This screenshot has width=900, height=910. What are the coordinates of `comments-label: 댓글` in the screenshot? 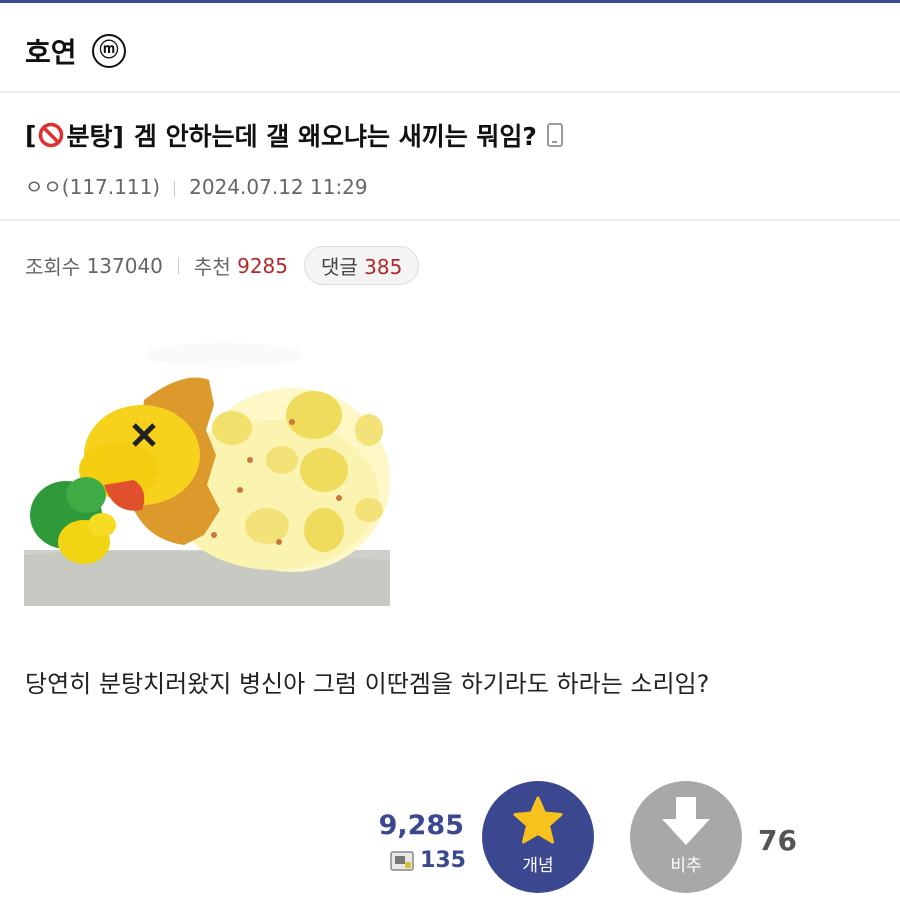 It's located at (339, 267).